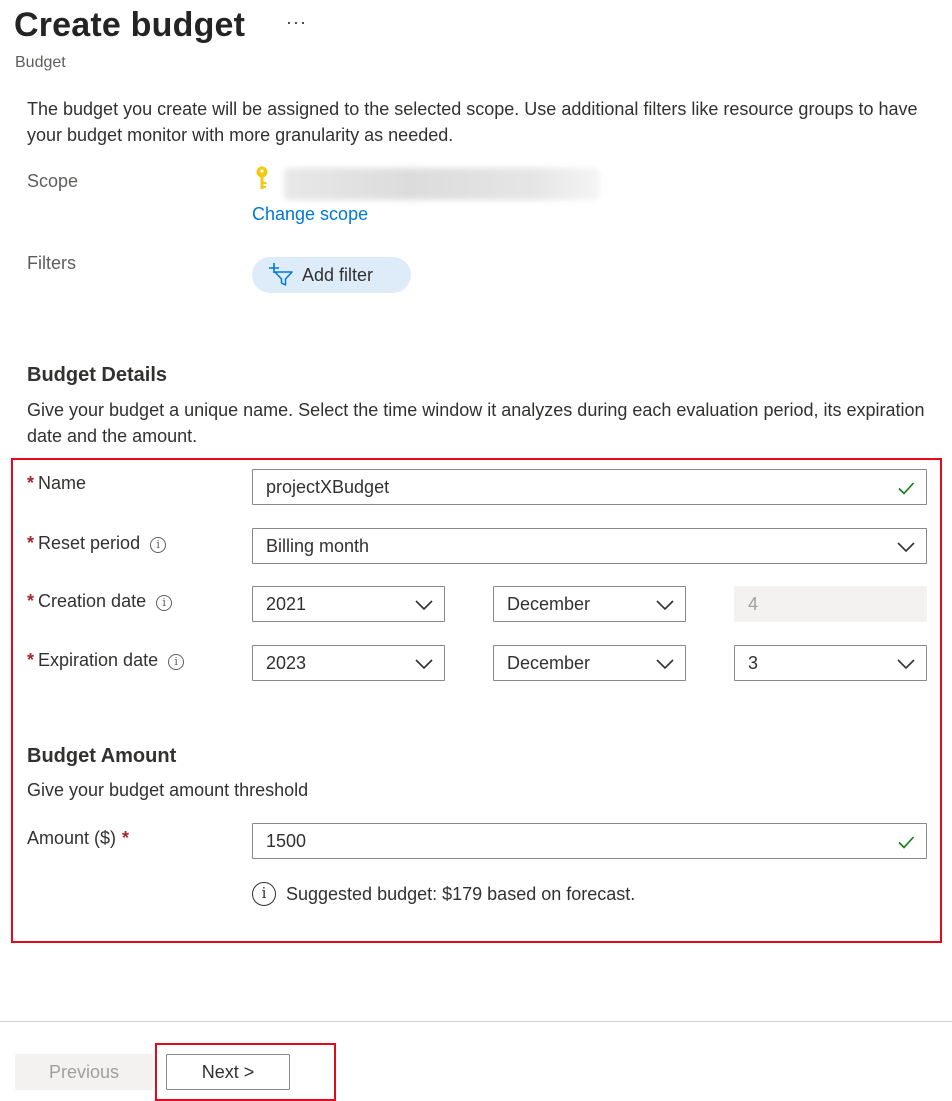 This screenshot has width=952, height=1101. What do you see at coordinates (84, 1072) in the screenshot?
I see `previous-button: Previous` at bounding box center [84, 1072].